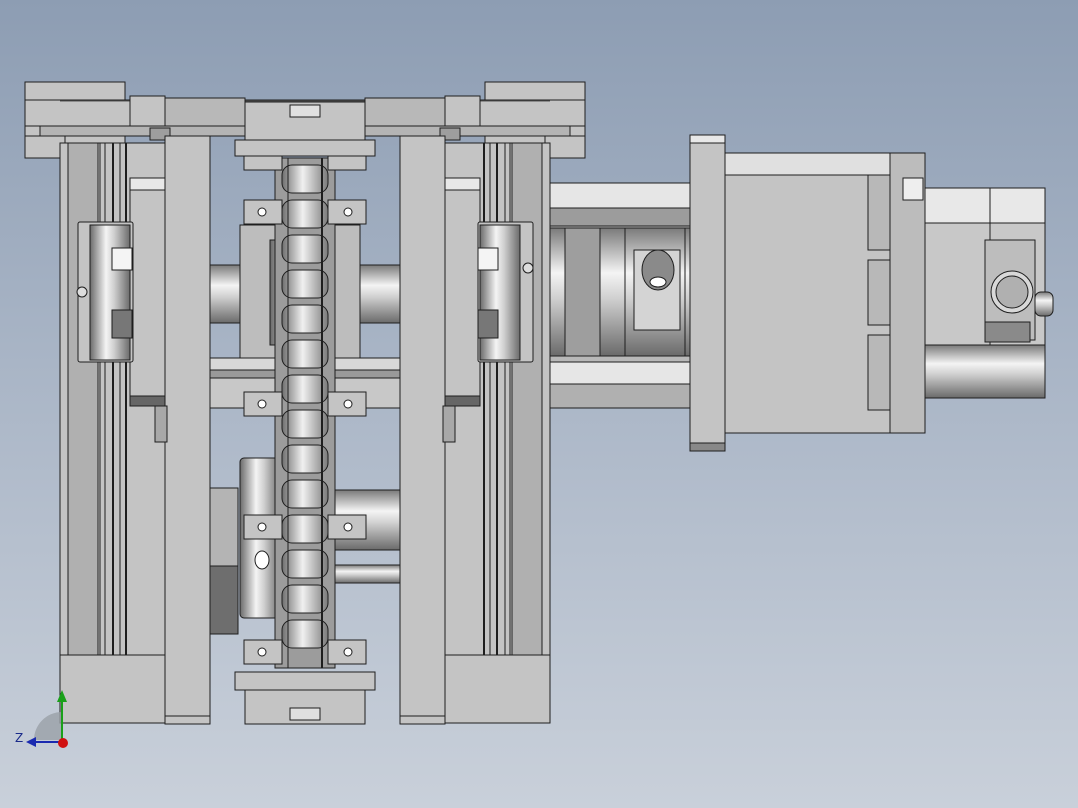 Image resolution: width=1078 pixels, height=808 pixels. I want to click on gear-reducer-body, so click(825, 293).